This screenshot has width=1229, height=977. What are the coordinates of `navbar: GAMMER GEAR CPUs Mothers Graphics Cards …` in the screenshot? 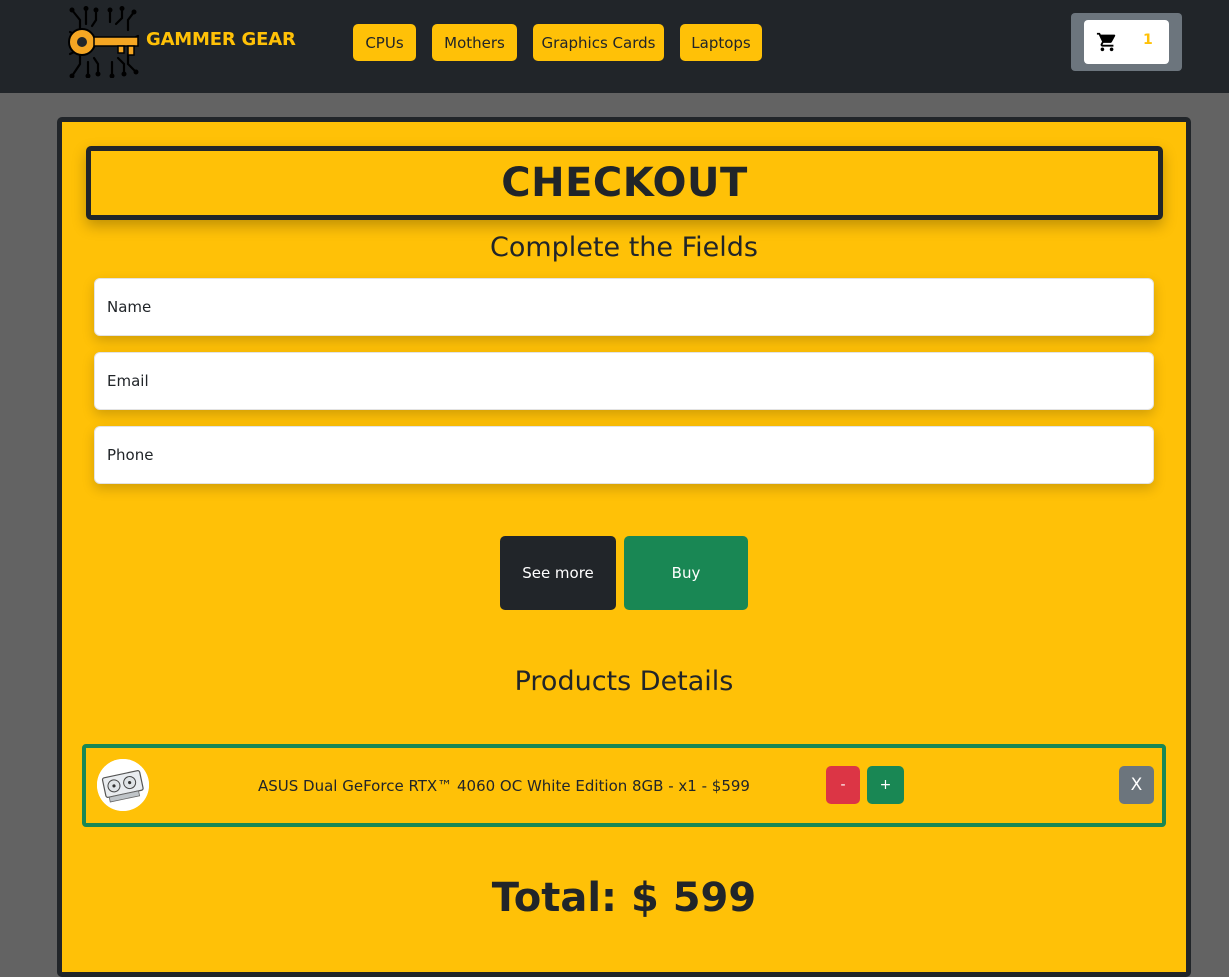 It's located at (614, 46).